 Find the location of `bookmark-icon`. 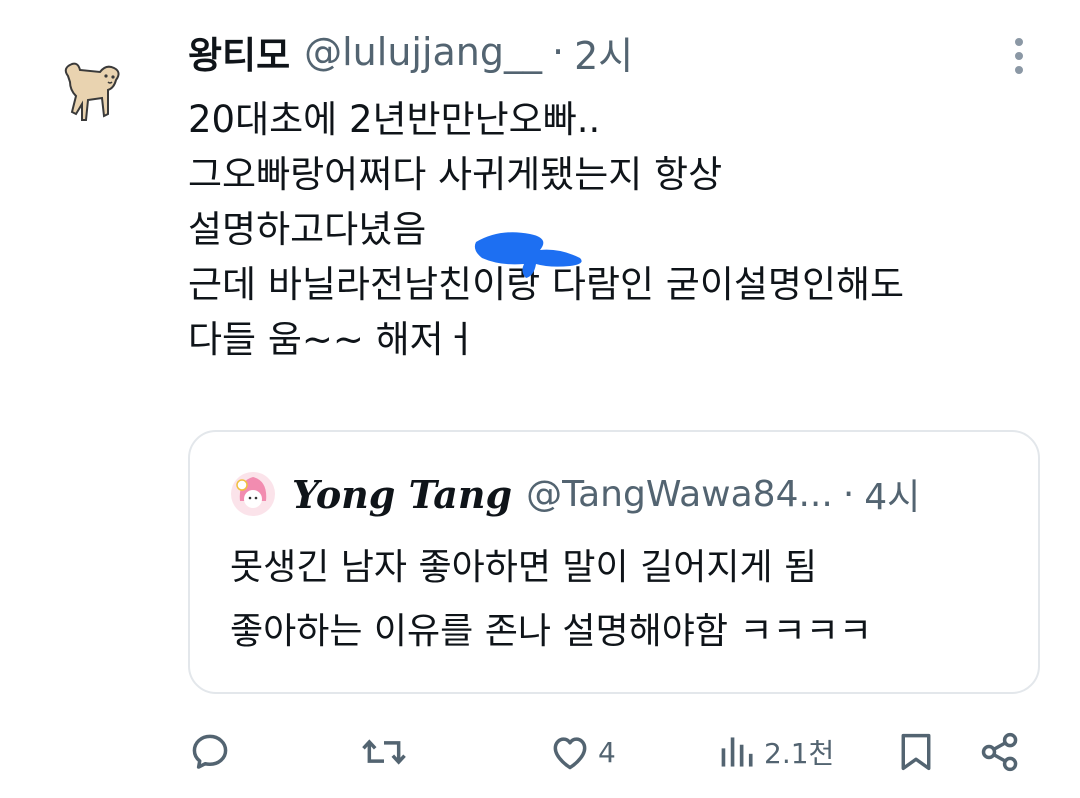

bookmark-icon is located at coordinates (916, 752).